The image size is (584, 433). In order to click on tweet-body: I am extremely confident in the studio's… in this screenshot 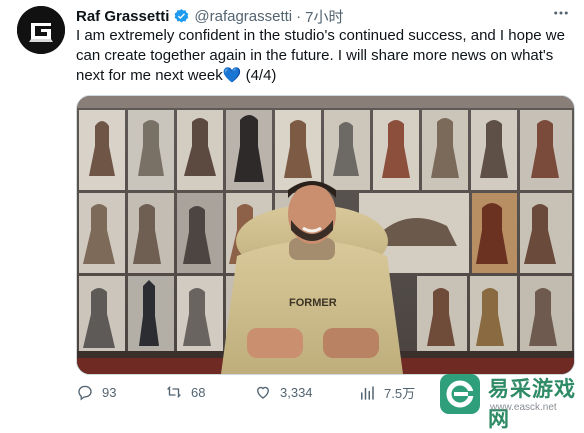, I will do `click(320, 55)`.